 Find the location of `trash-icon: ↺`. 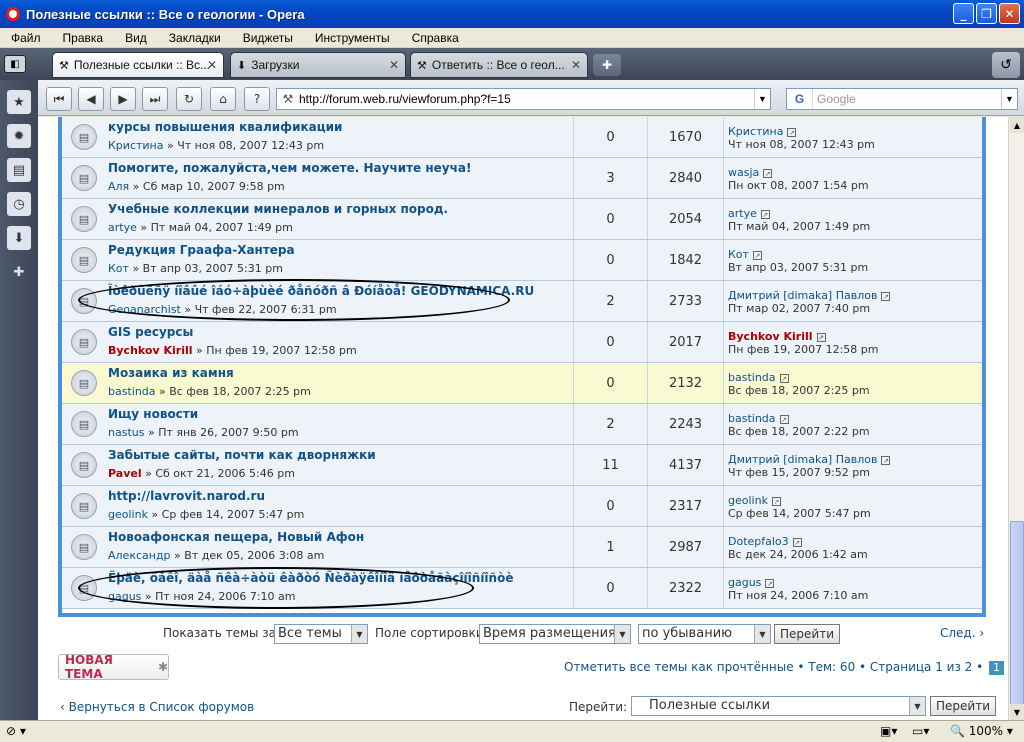

trash-icon: ↺ is located at coordinates (1006, 65).